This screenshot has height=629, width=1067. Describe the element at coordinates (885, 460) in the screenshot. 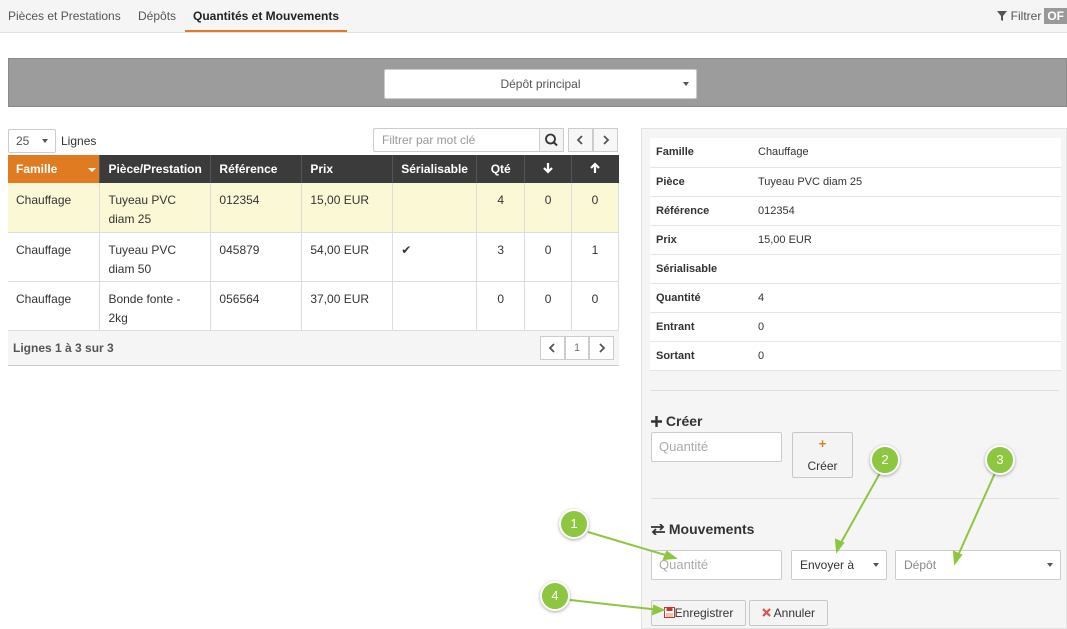

I see `annotation-marker-2: 2` at that location.